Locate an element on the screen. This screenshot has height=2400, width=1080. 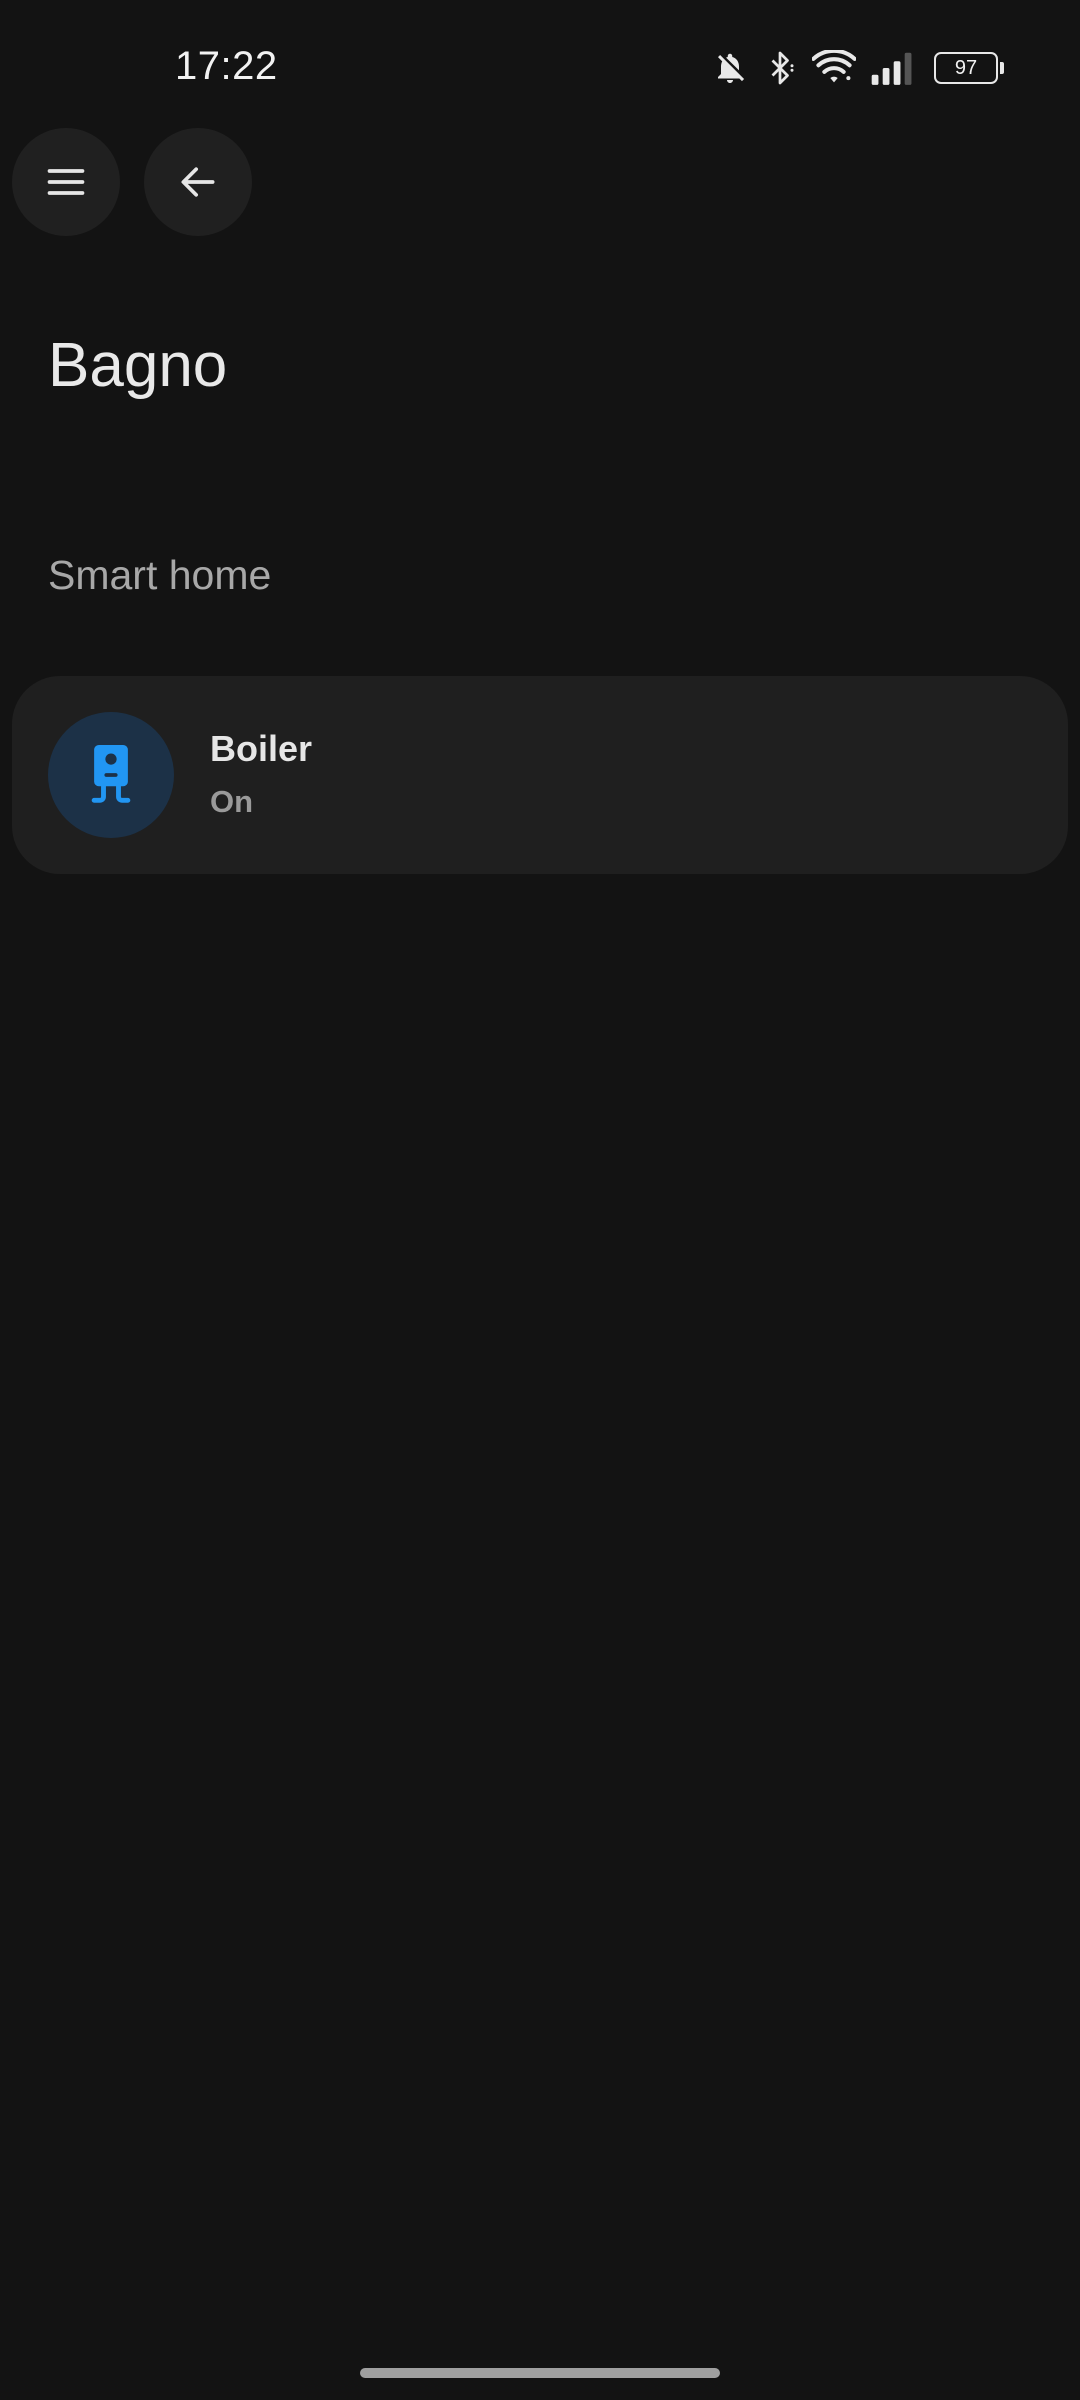
battery-level: 97 is located at coordinates (966, 67).